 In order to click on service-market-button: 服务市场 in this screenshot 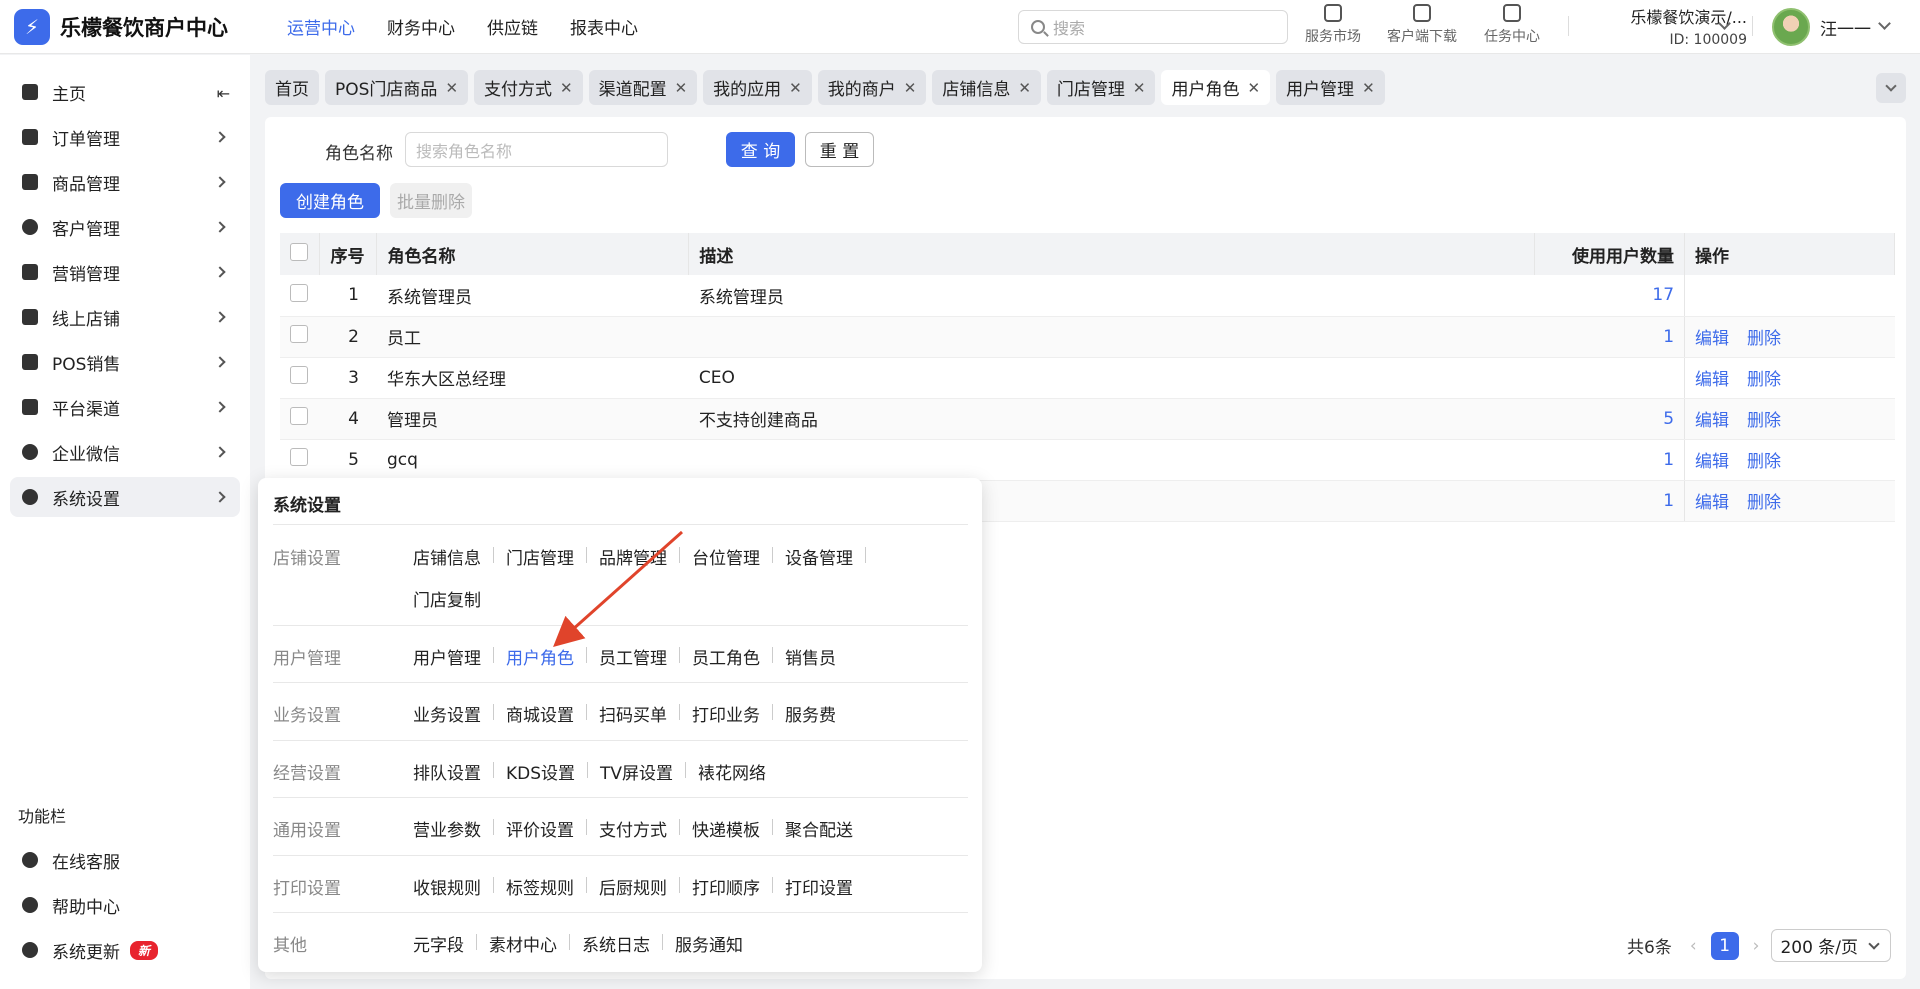, I will do `click(1333, 25)`.